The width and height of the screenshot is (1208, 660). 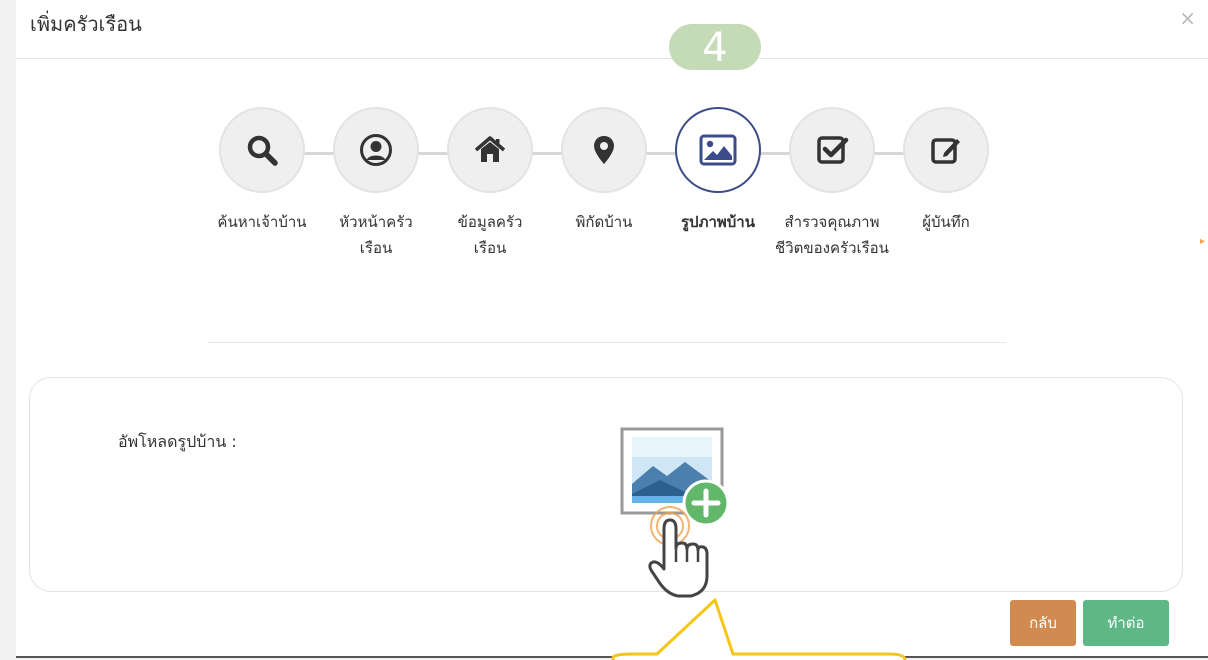 I want to click on step-number-badge: 4, so click(x=715, y=47).